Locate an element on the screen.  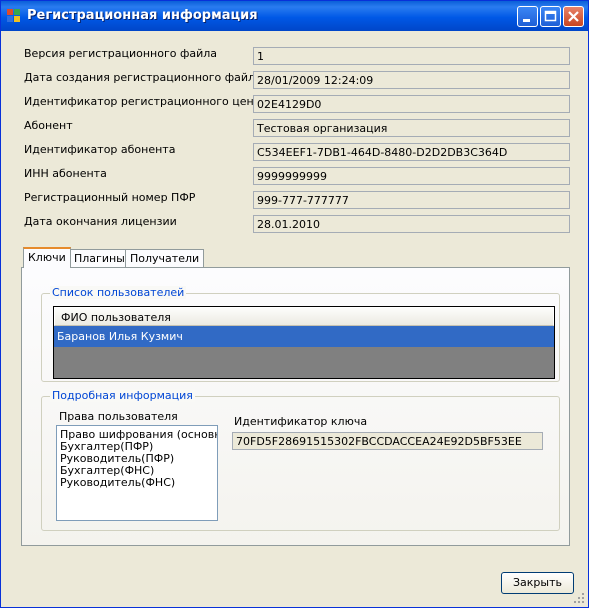
key-id-label: Идентификатор ключа is located at coordinates (301, 421).